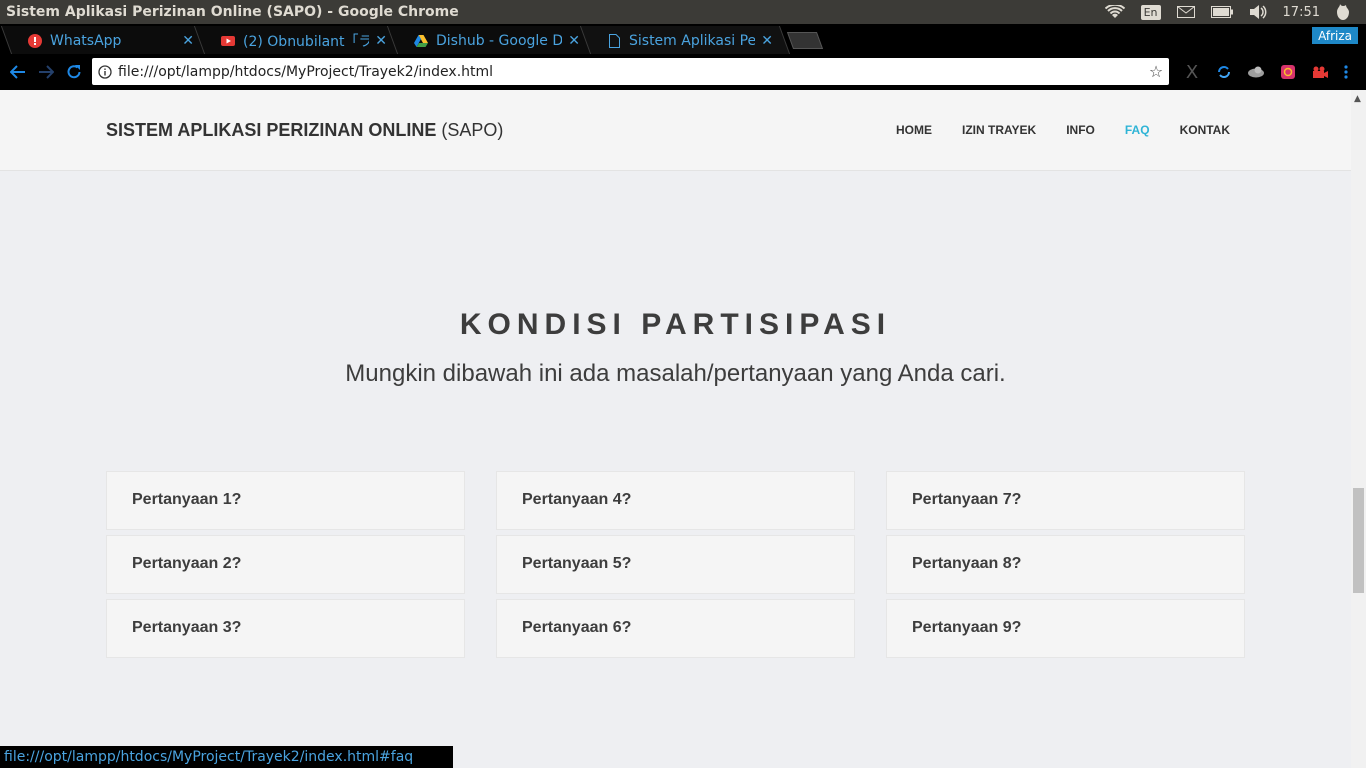  Describe the element at coordinates (1205, 130) in the screenshot. I see `nav-kontak: KONTAK` at that location.